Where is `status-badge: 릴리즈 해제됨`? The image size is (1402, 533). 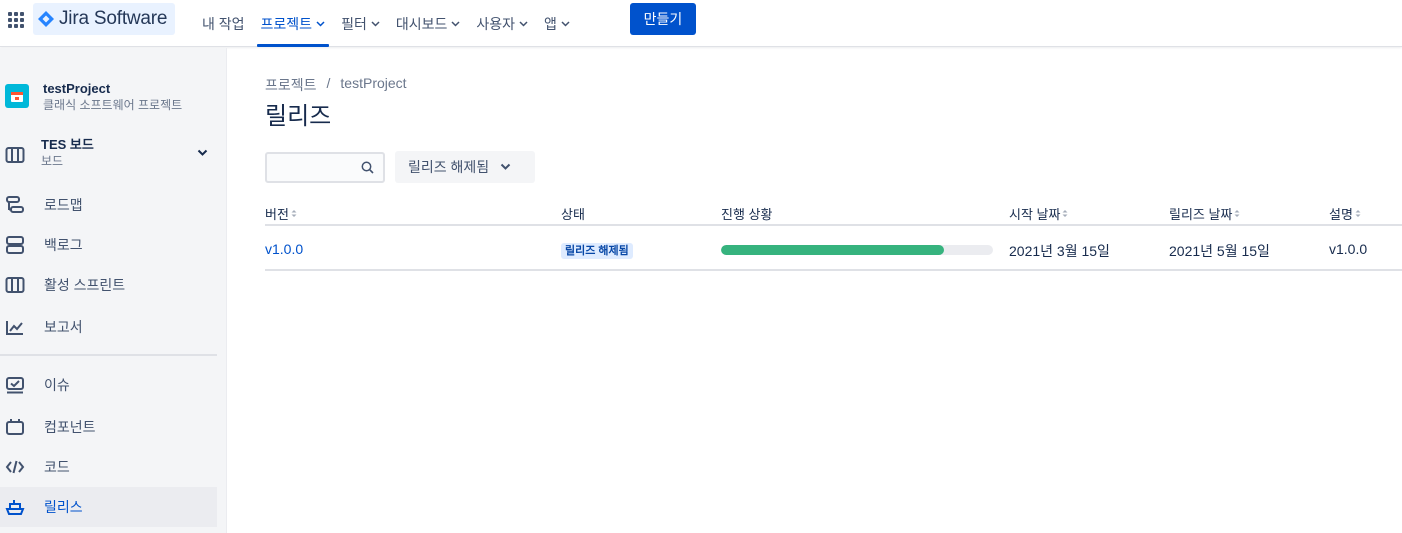 status-badge: 릴리즈 해제됨 is located at coordinates (597, 251).